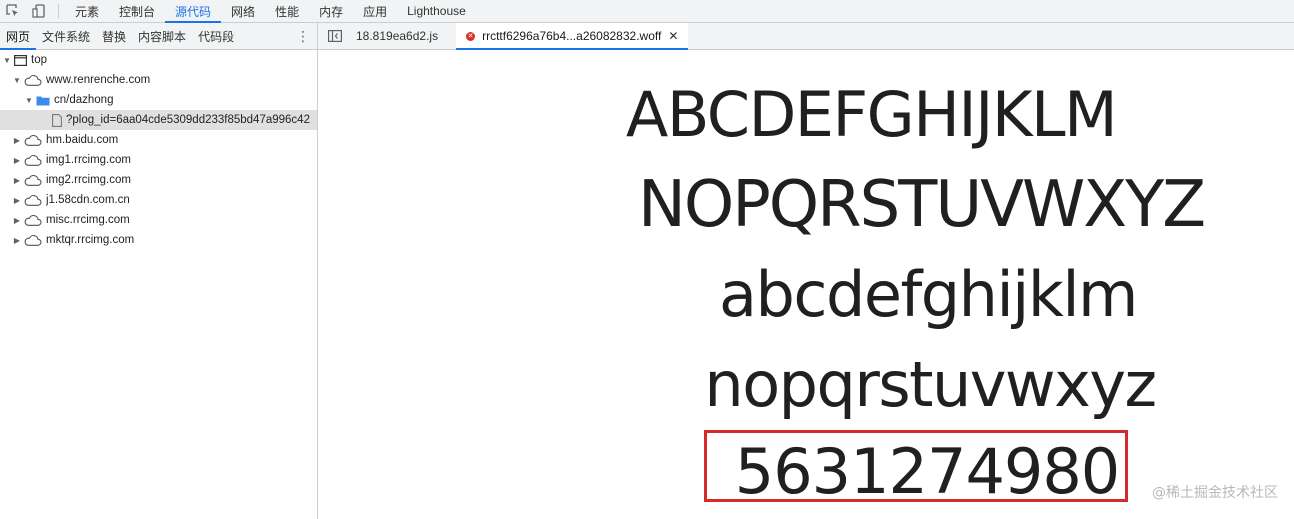  I want to click on tree-item-label: www.renrenche.com, so click(98, 80).